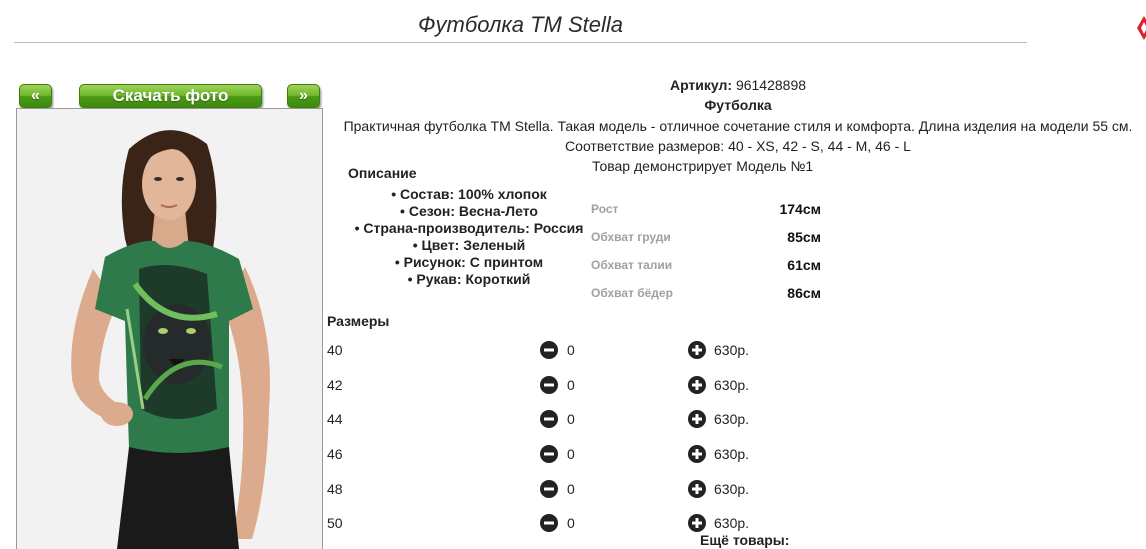 The height and width of the screenshot is (549, 1146). Describe the element at coordinates (706, 267) in the screenshot. I see `measurement-row: Обхват талии 61см` at that location.